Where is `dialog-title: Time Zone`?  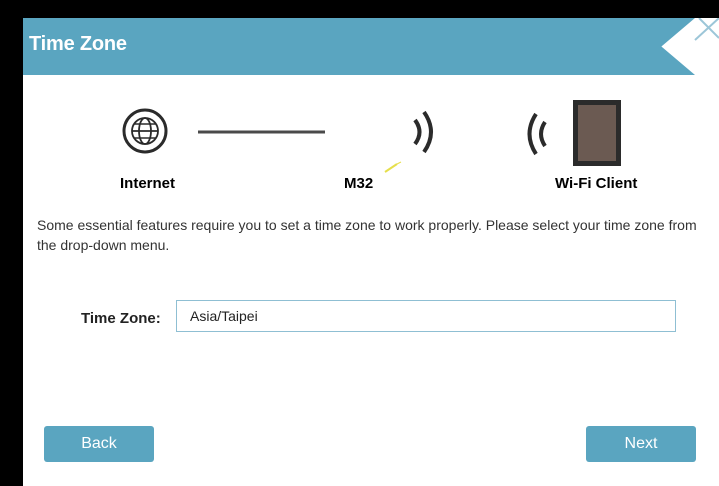 dialog-title: Time Zone is located at coordinates (78, 44).